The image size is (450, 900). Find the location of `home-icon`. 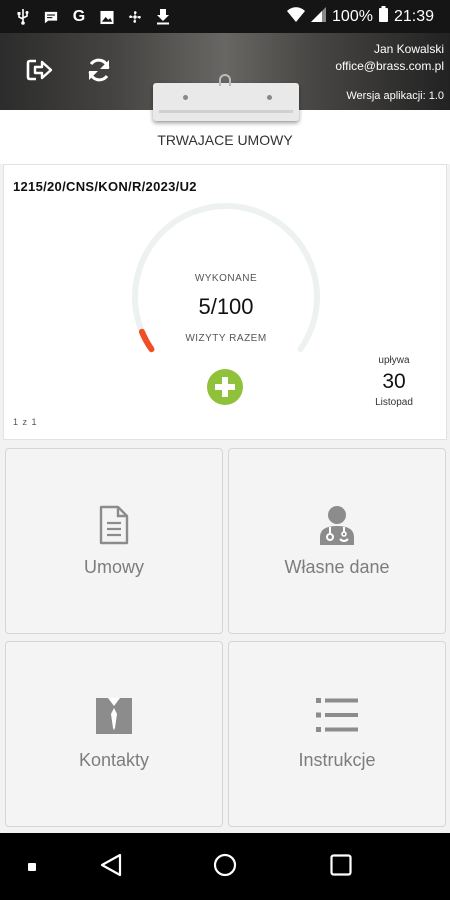

home-icon is located at coordinates (225, 867).